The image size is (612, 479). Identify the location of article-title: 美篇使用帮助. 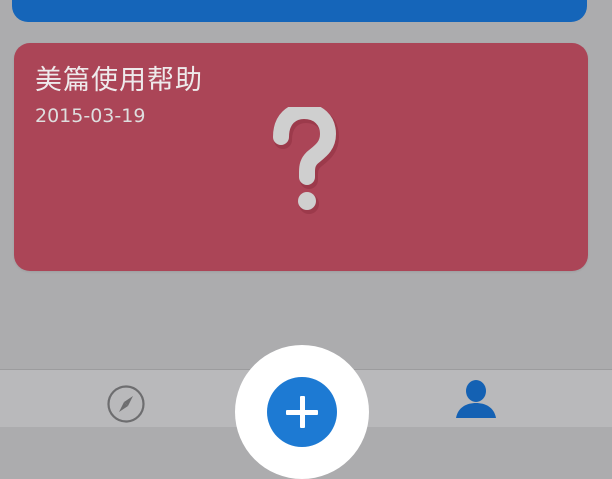
(119, 80).